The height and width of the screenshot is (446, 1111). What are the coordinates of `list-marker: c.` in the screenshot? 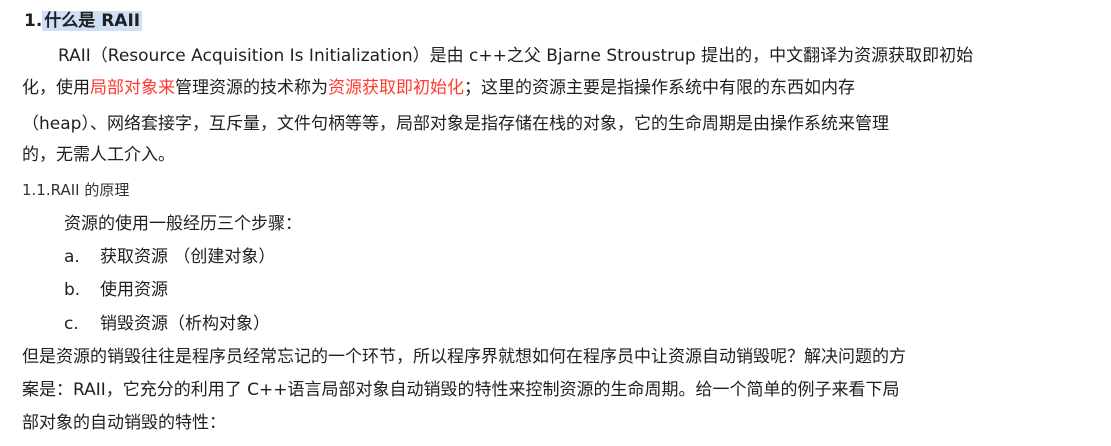 It's located at (71, 324).